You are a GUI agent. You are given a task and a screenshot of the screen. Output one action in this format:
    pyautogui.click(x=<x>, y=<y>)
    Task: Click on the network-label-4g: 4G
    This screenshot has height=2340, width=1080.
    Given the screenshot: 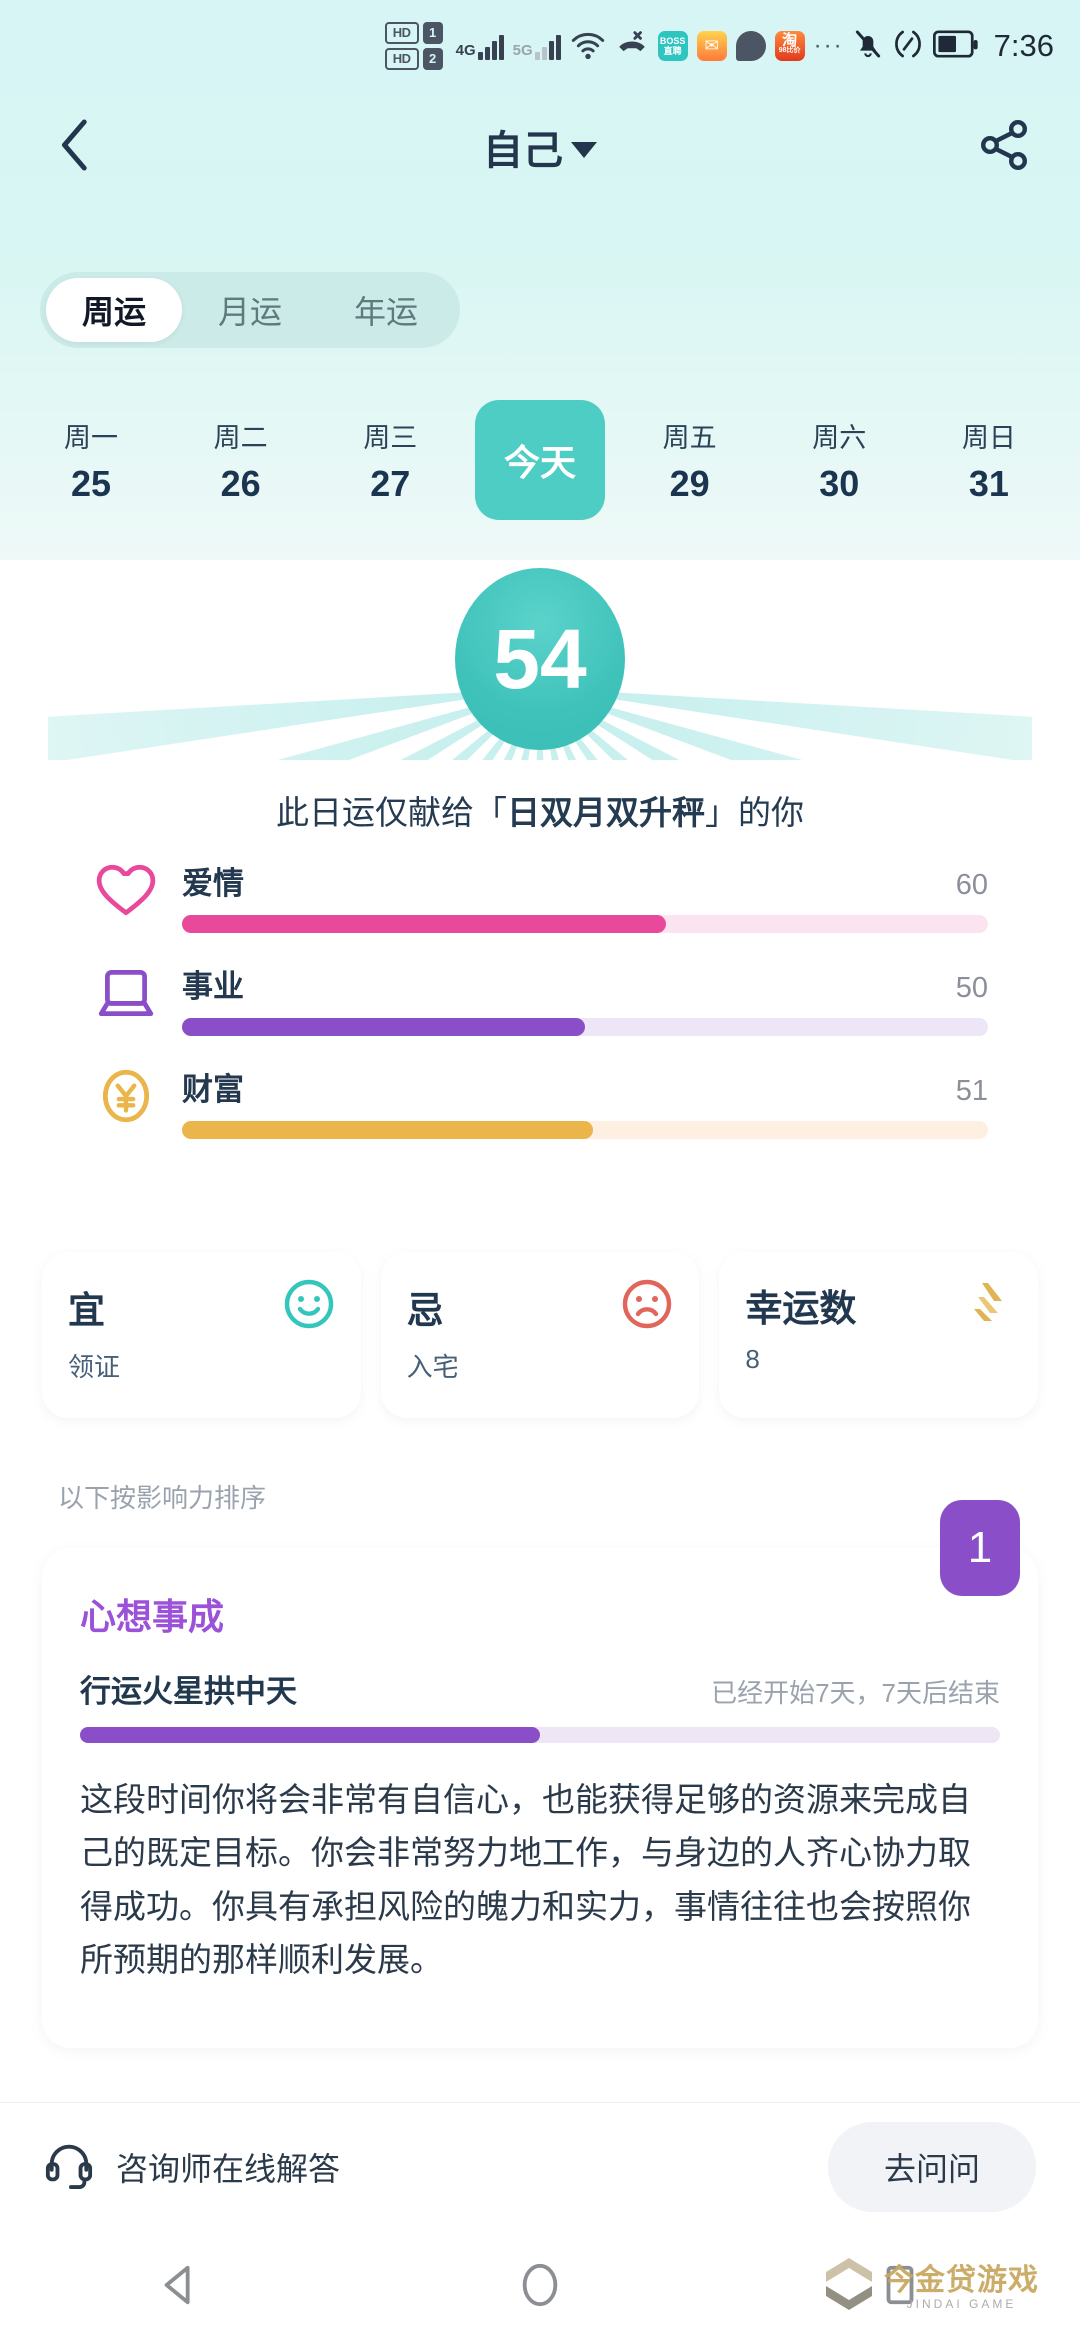 What is the action you would take?
    pyautogui.click(x=465, y=50)
    